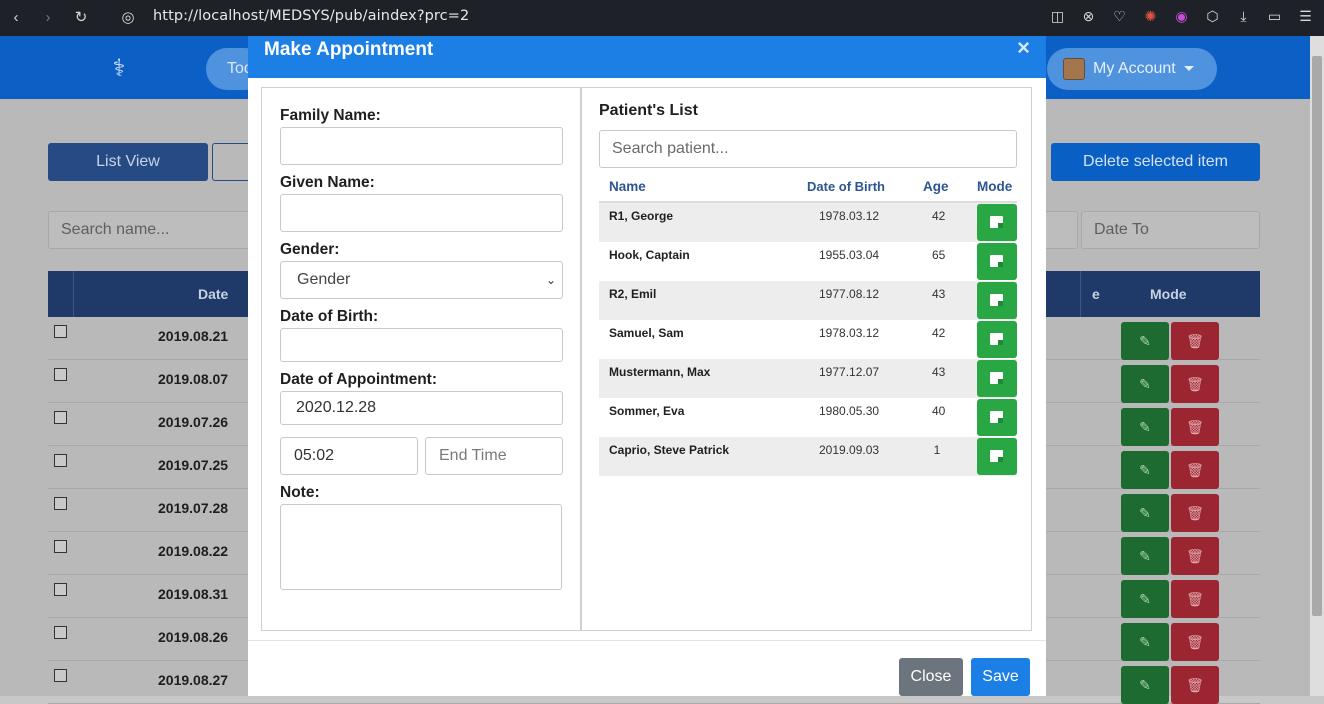 Image resolution: width=1324 pixels, height=704 pixels. What do you see at coordinates (73, 294) in the screenshot?
I see `header-divider` at bounding box center [73, 294].